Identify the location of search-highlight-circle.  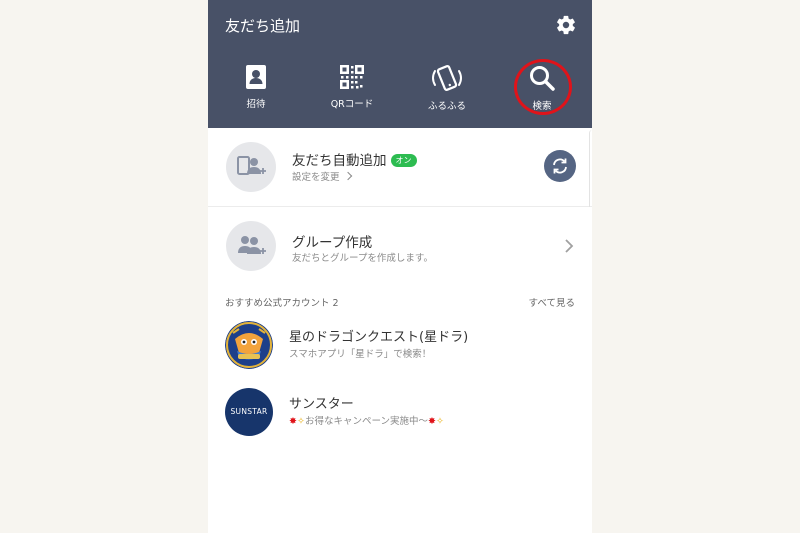
(543, 87).